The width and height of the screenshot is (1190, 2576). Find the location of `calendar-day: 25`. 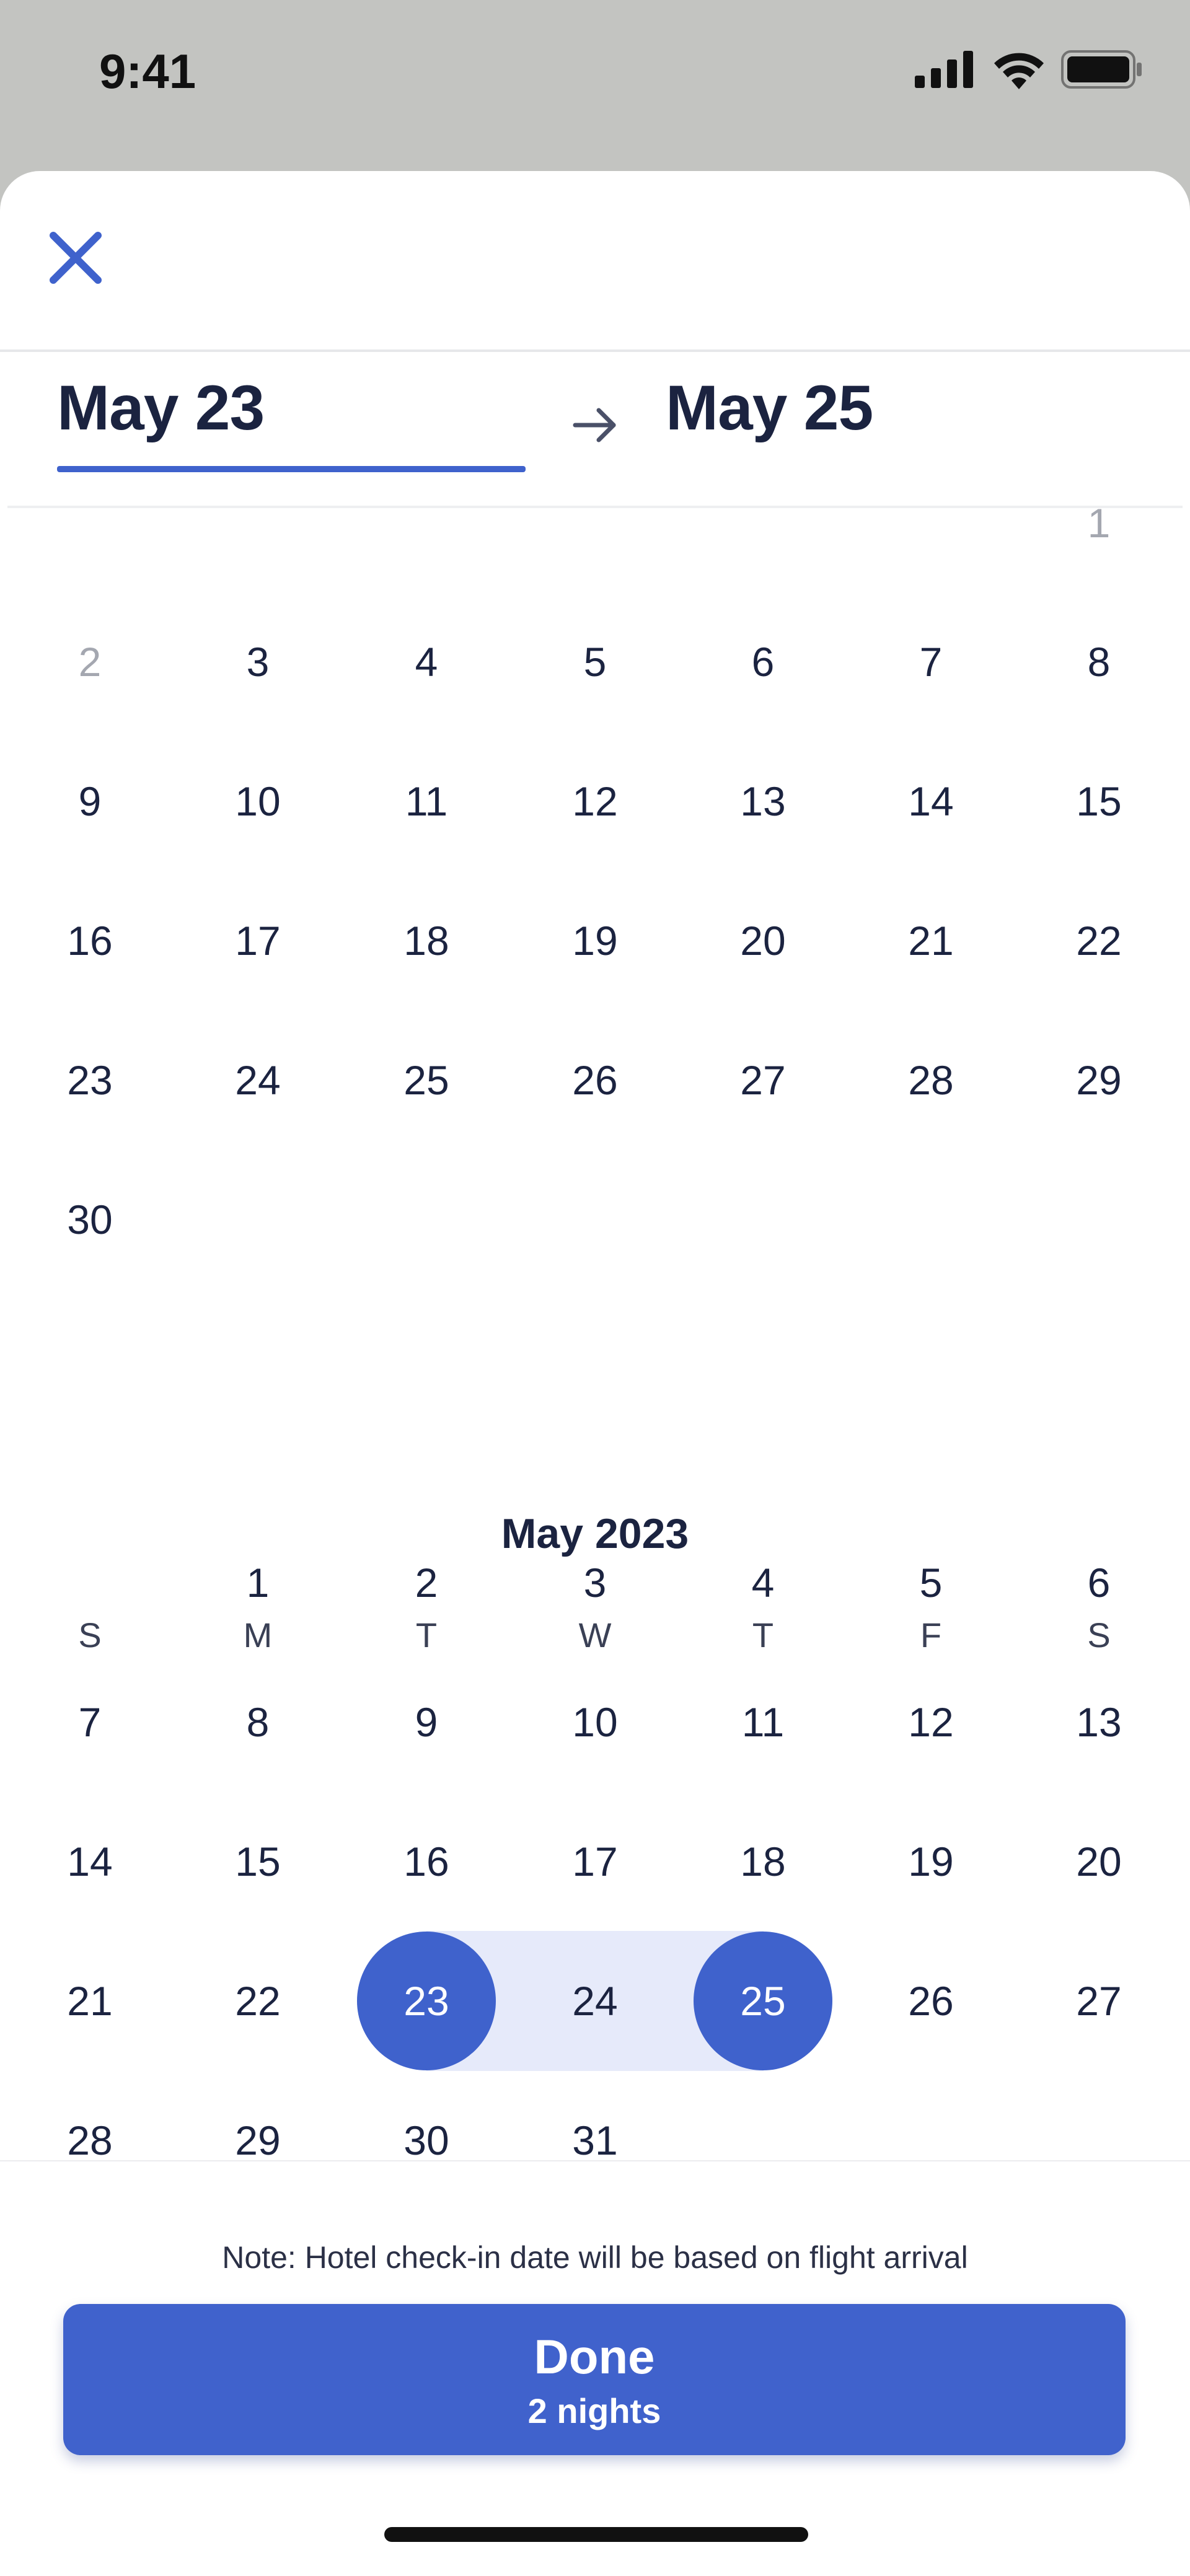

calendar-day: 25 is located at coordinates (426, 1080).